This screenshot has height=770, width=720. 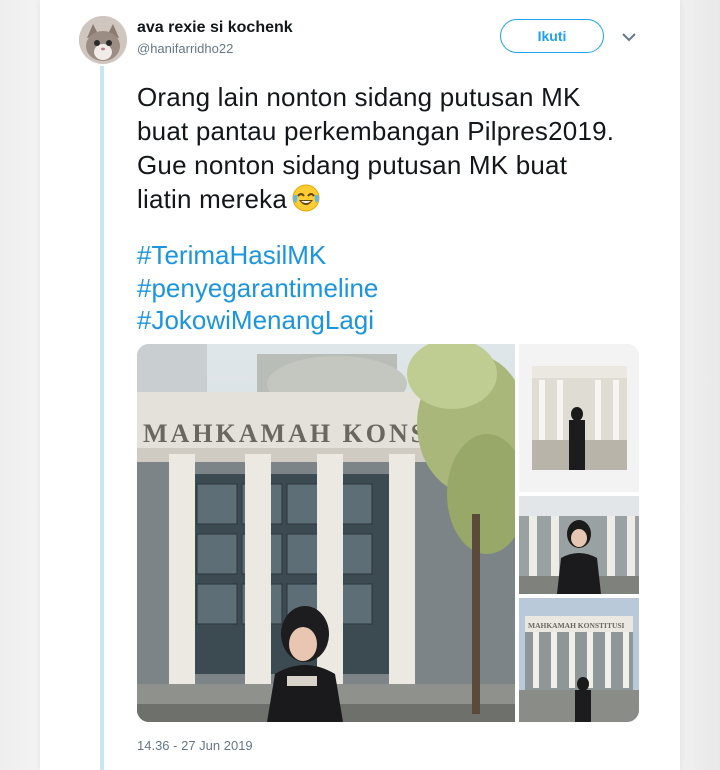 I want to click on hashtag-link: #penyegarantimeline, so click(x=397, y=288).